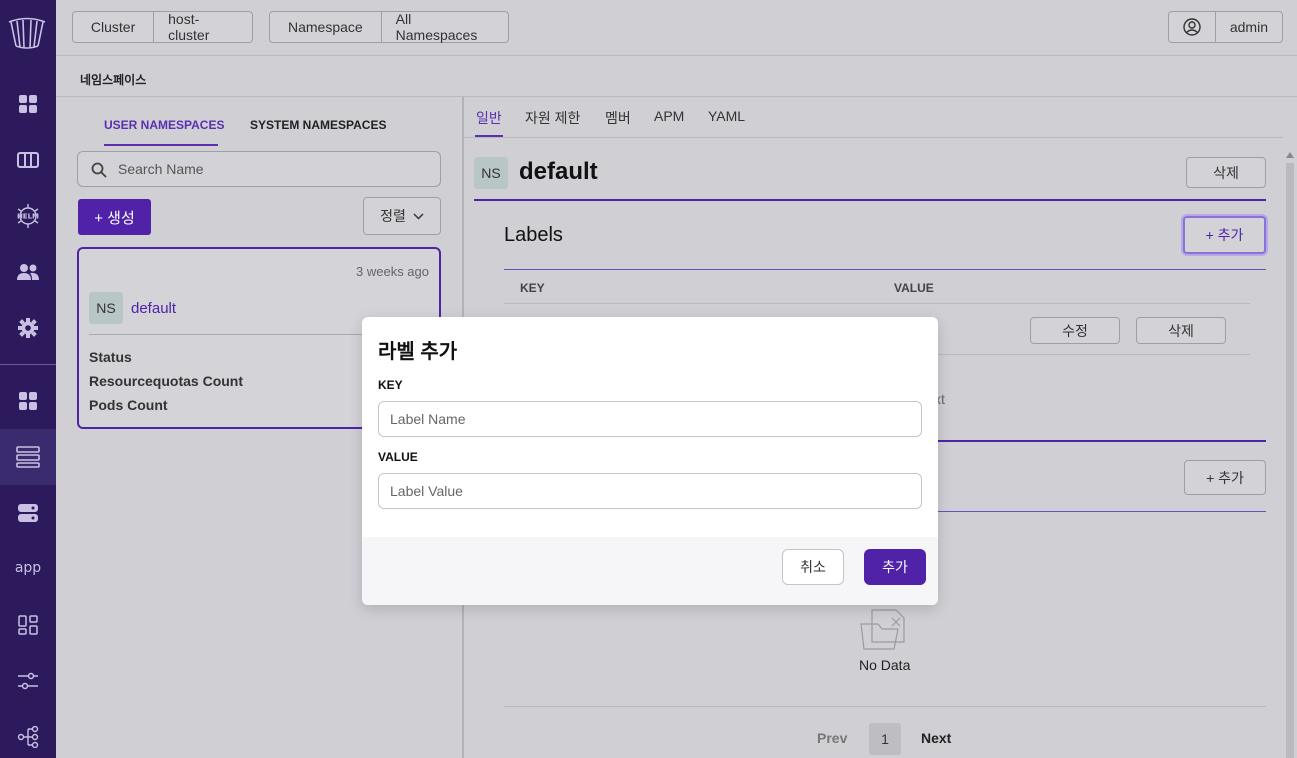 The width and height of the screenshot is (1297, 758). Describe the element at coordinates (398, 457) in the screenshot. I see `value-label: VALUE` at that location.